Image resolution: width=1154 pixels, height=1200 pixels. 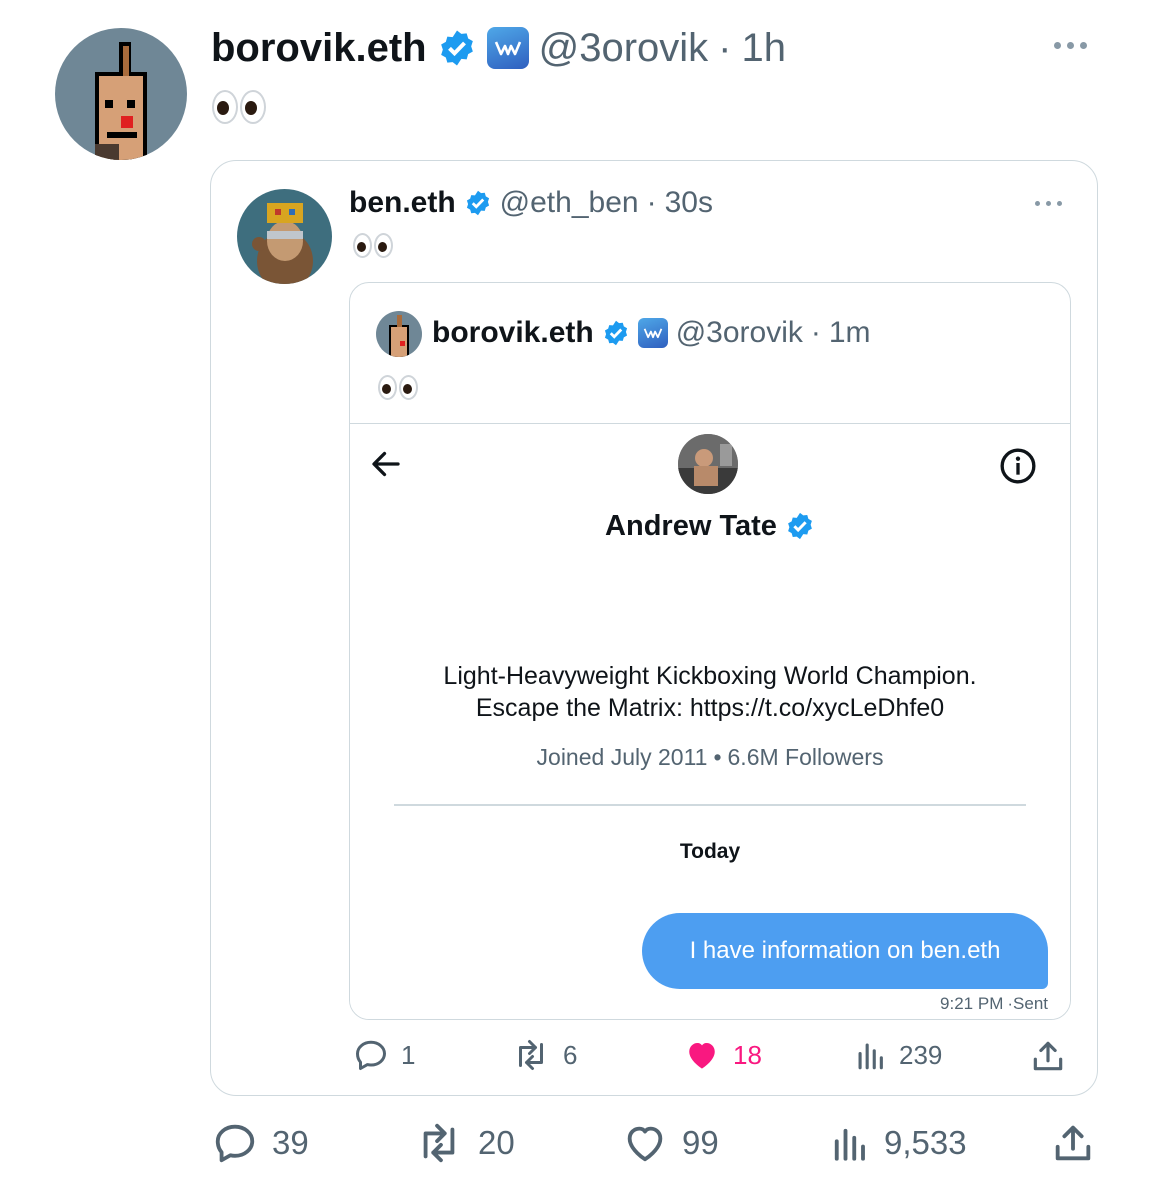 What do you see at coordinates (1027, 1003) in the screenshot?
I see `message-status: ·Sent` at bounding box center [1027, 1003].